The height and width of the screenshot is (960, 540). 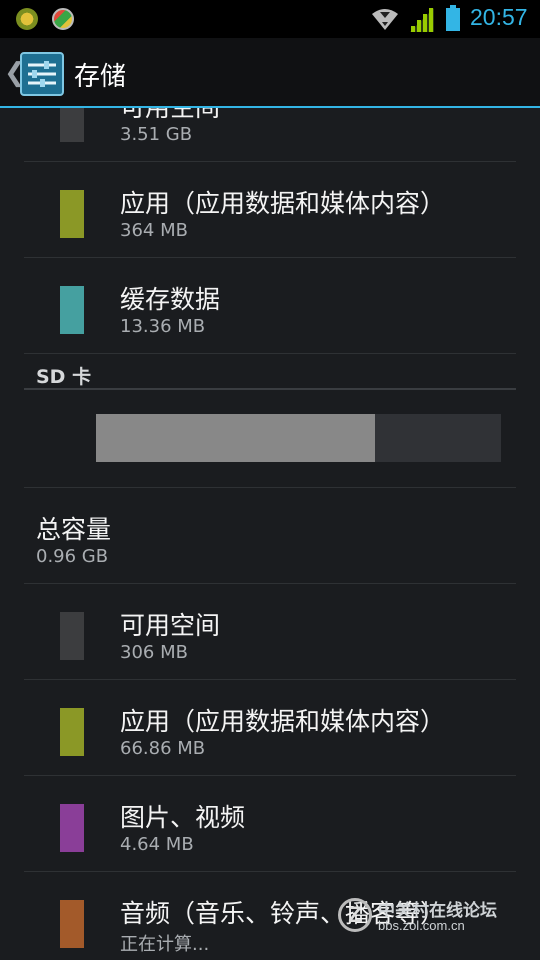 I want to click on signal-icon, so click(x=422, y=20).